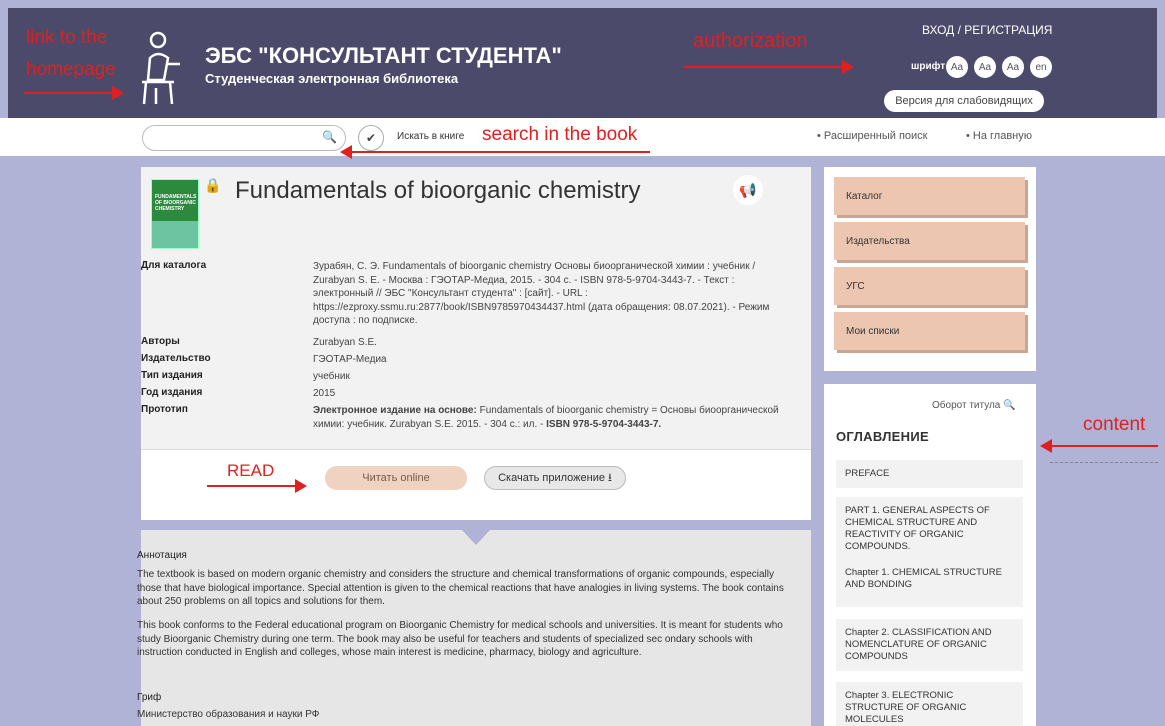 The height and width of the screenshot is (726, 1165). What do you see at coordinates (1114, 424) in the screenshot?
I see `annotation-content: content` at bounding box center [1114, 424].